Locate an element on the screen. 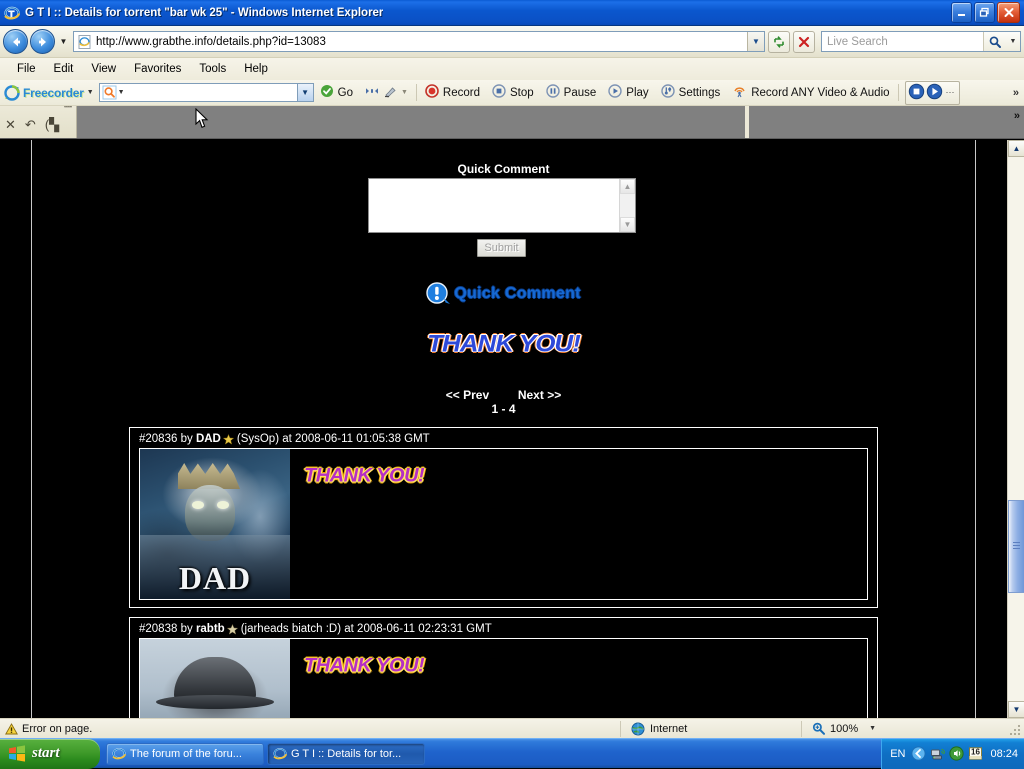  clipped-toolbar-left: ▀▀ ⌜⌝ ▪ ▩ ✕ ↶ (▚ is located at coordinates (38, 122).